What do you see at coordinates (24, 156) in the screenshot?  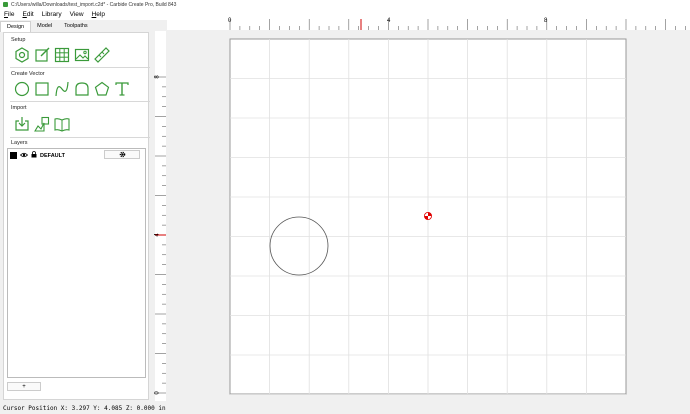 I see `eye-icon` at bounding box center [24, 156].